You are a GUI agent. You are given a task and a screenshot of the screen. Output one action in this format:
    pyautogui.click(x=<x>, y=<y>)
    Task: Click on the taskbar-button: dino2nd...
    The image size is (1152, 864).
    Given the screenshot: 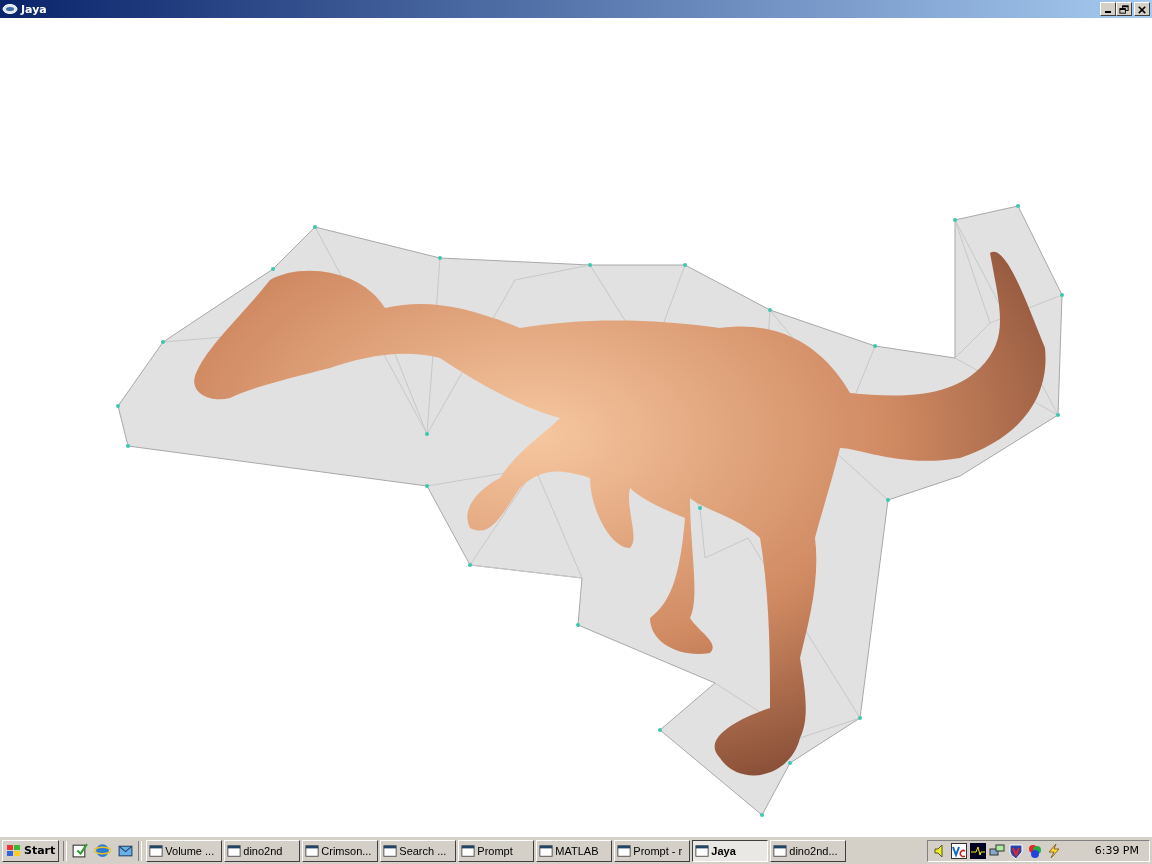 What is the action you would take?
    pyautogui.click(x=808, y=850)
    